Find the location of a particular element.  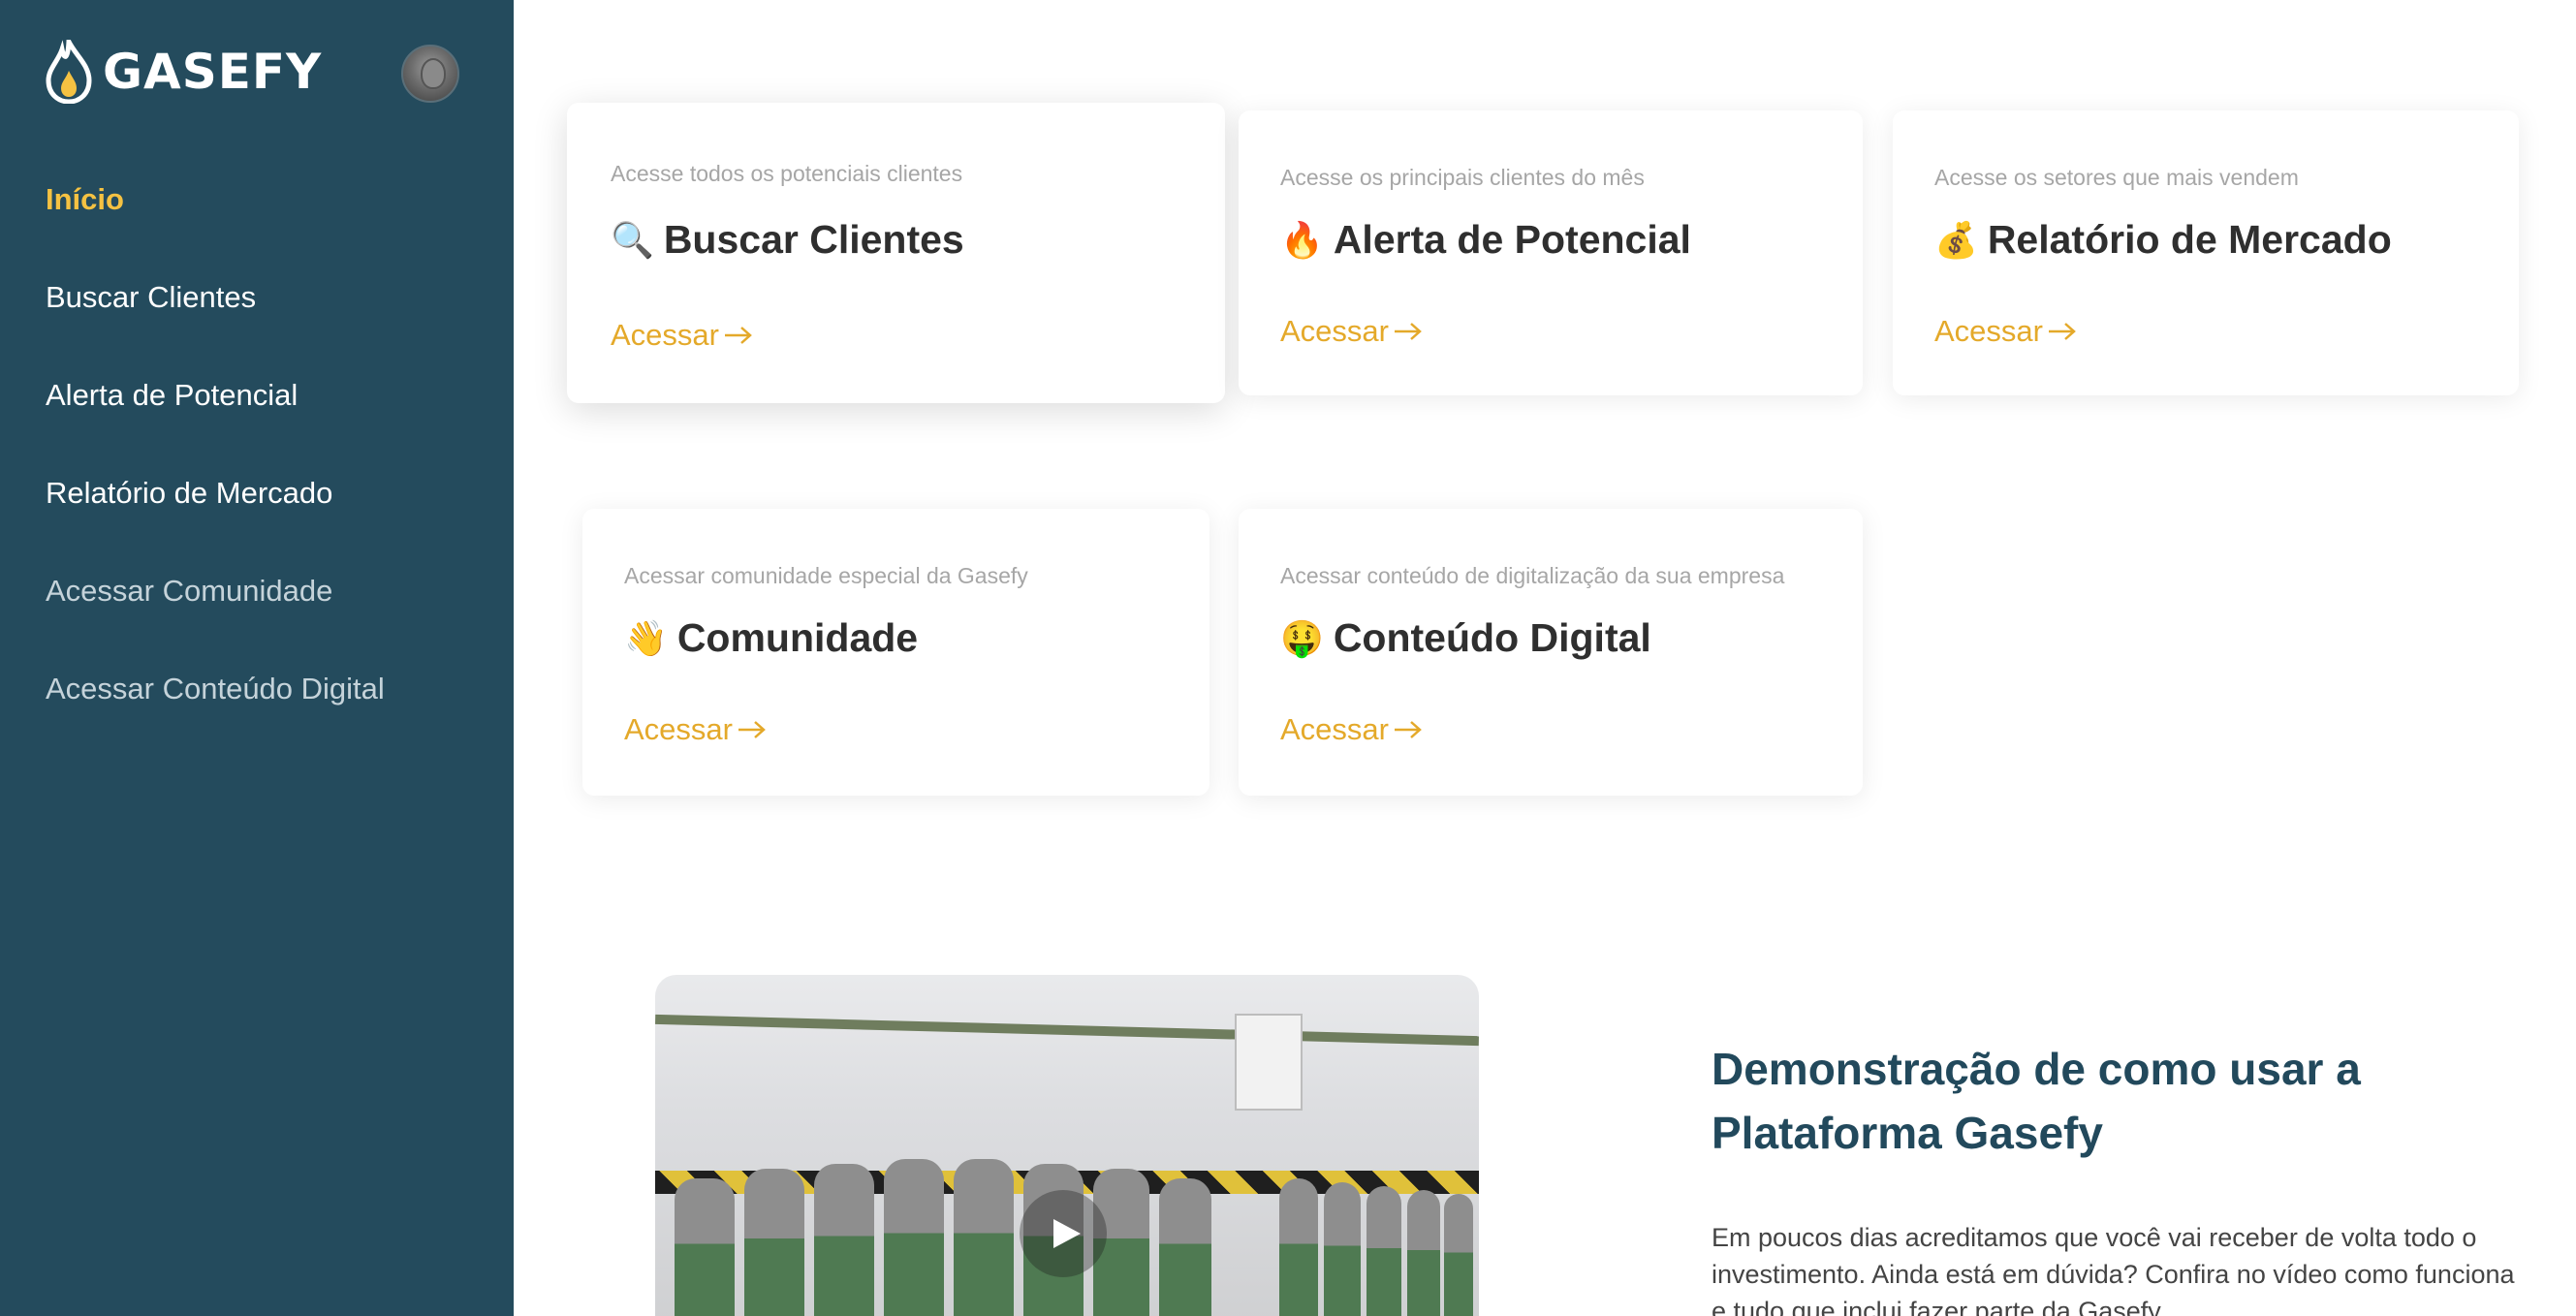

fire-icon: 🔥 is located at coordinates (1302, 239).